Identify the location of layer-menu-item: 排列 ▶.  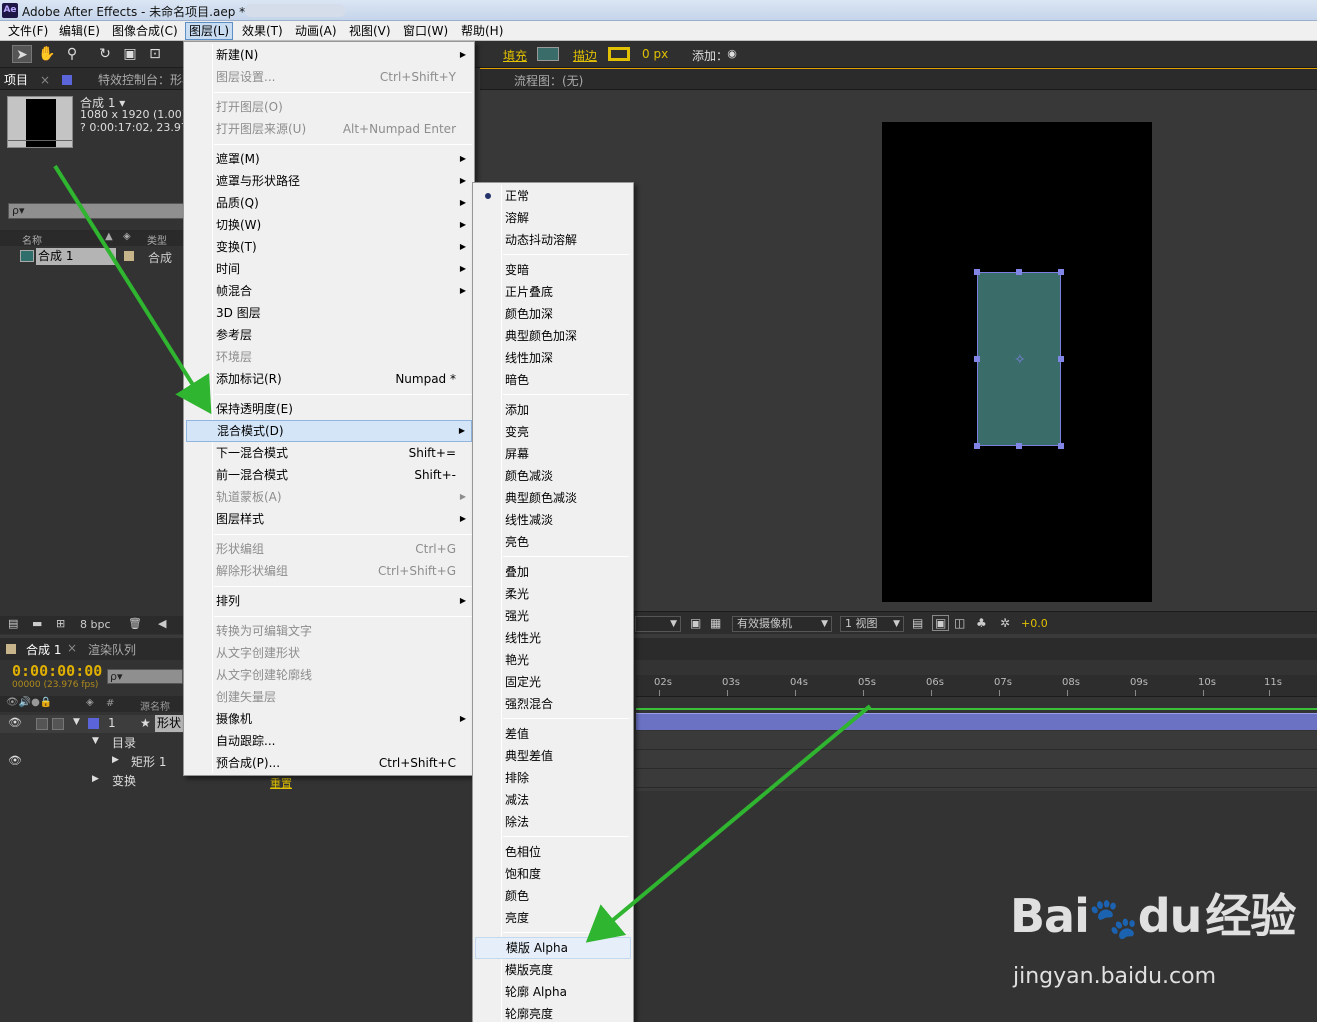
(329, 601).